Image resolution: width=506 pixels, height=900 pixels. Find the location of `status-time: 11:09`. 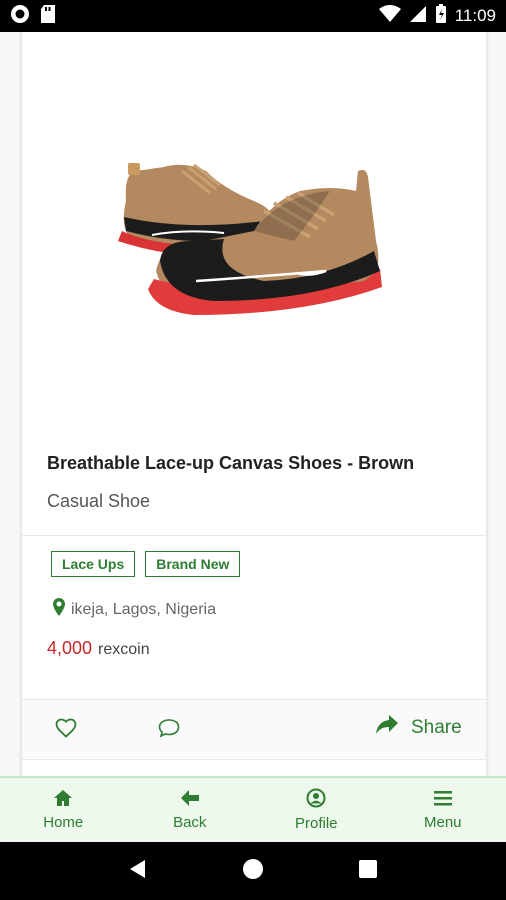

status-time: 11:09 is located at coordinates (475, 15).